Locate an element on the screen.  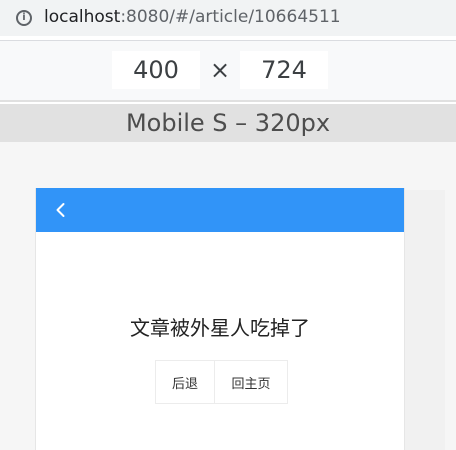
top-navbar is located at coordinates (220, 210).